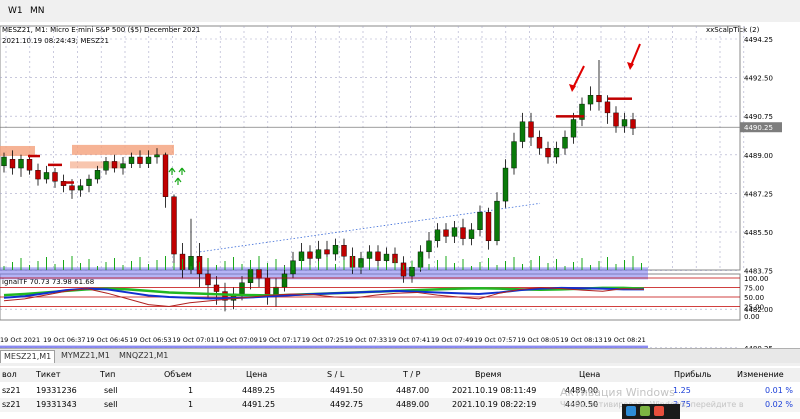  What do you see at coordinates (9, 375) in the screenshot?
I see `col-symbol: вол` at bounding box center [9, 375].